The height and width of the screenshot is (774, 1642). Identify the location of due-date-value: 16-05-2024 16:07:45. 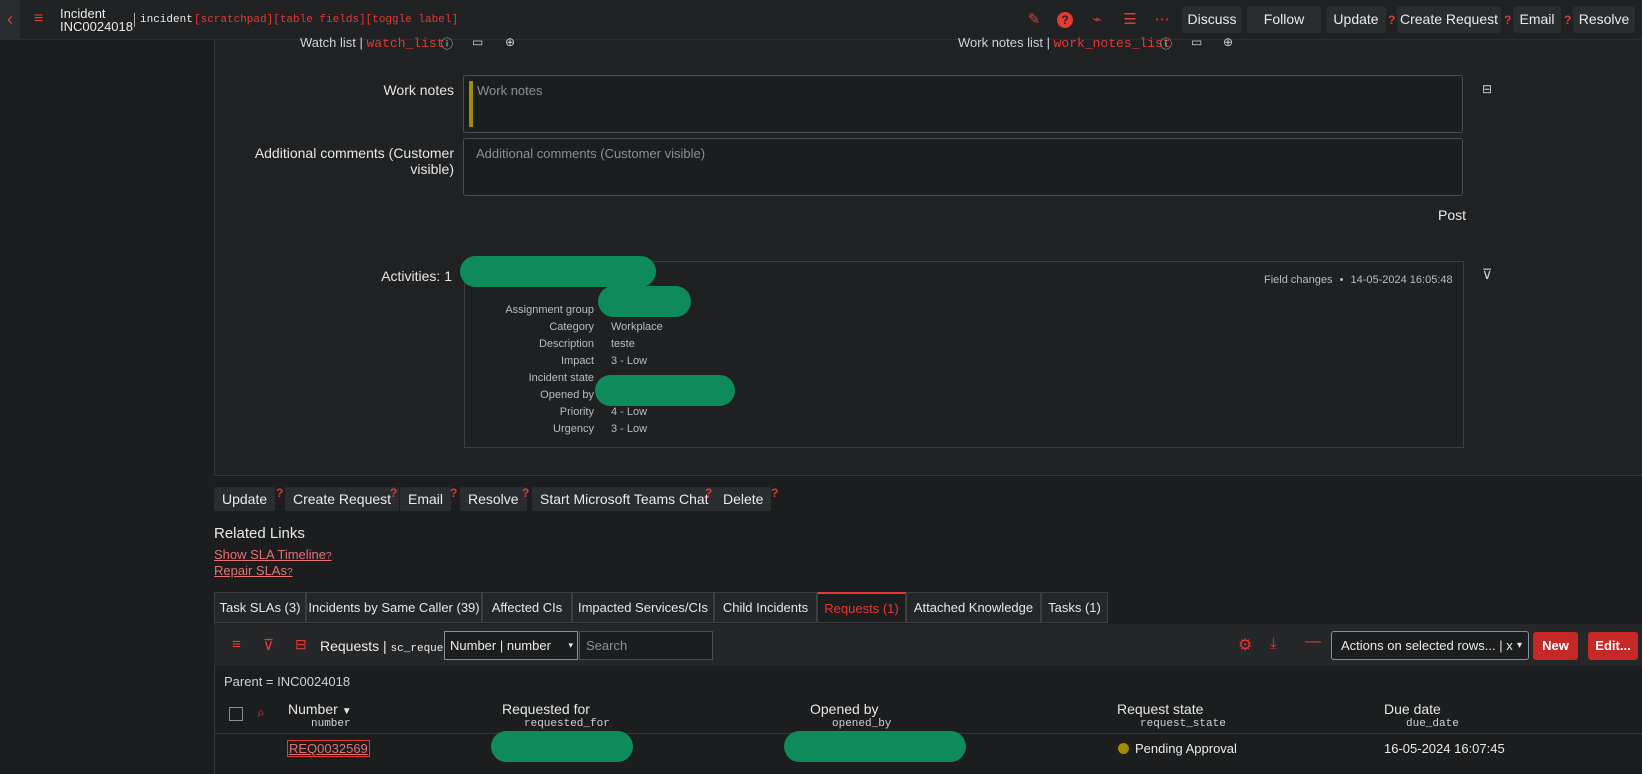
(1444, 748).